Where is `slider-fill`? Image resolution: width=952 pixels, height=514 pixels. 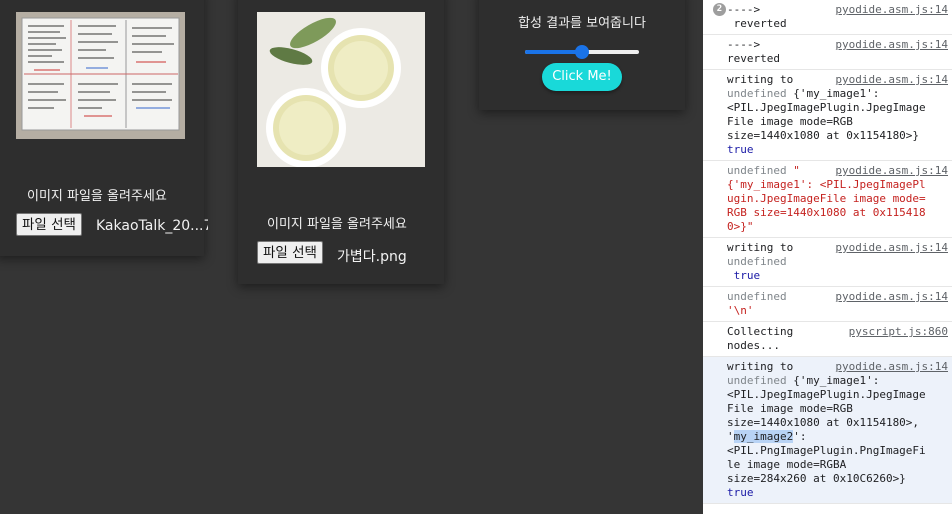 slider-fill is located at coordinates (553, 52).